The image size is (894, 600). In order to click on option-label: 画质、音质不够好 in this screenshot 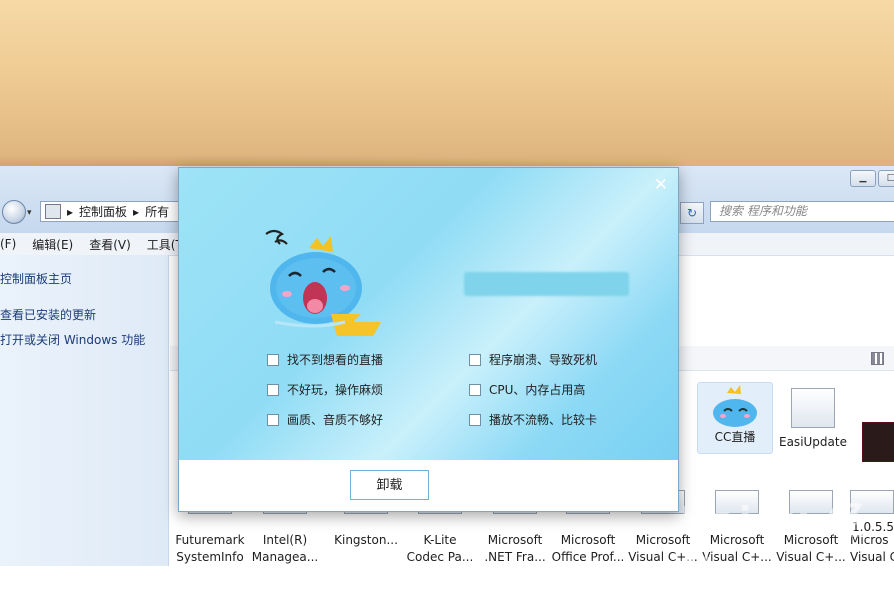, I will do `click(335, 420)`.